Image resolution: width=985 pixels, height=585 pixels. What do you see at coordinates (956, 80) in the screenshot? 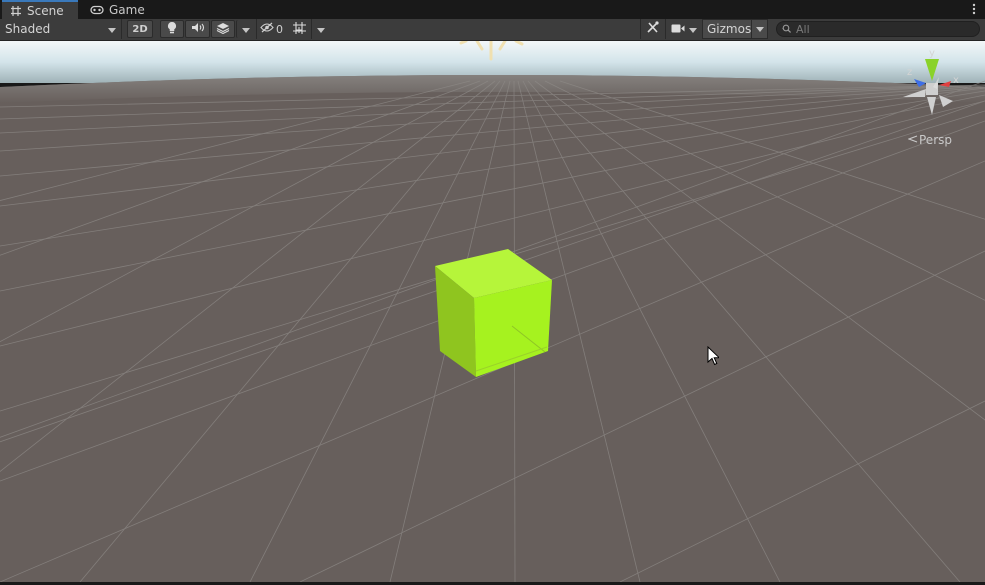
I see `axis-label-x: x` at bounding box center [956, 80].